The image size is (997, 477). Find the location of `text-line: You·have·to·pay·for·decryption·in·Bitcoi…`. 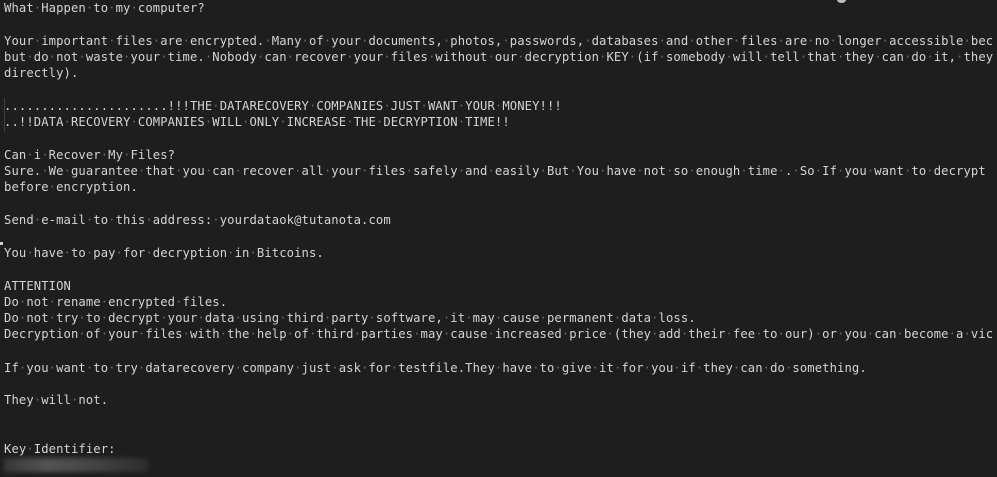

text-line: You·have·to·pay·for·decryption·in·Bitcoi… is located at coordinates (164, 253).